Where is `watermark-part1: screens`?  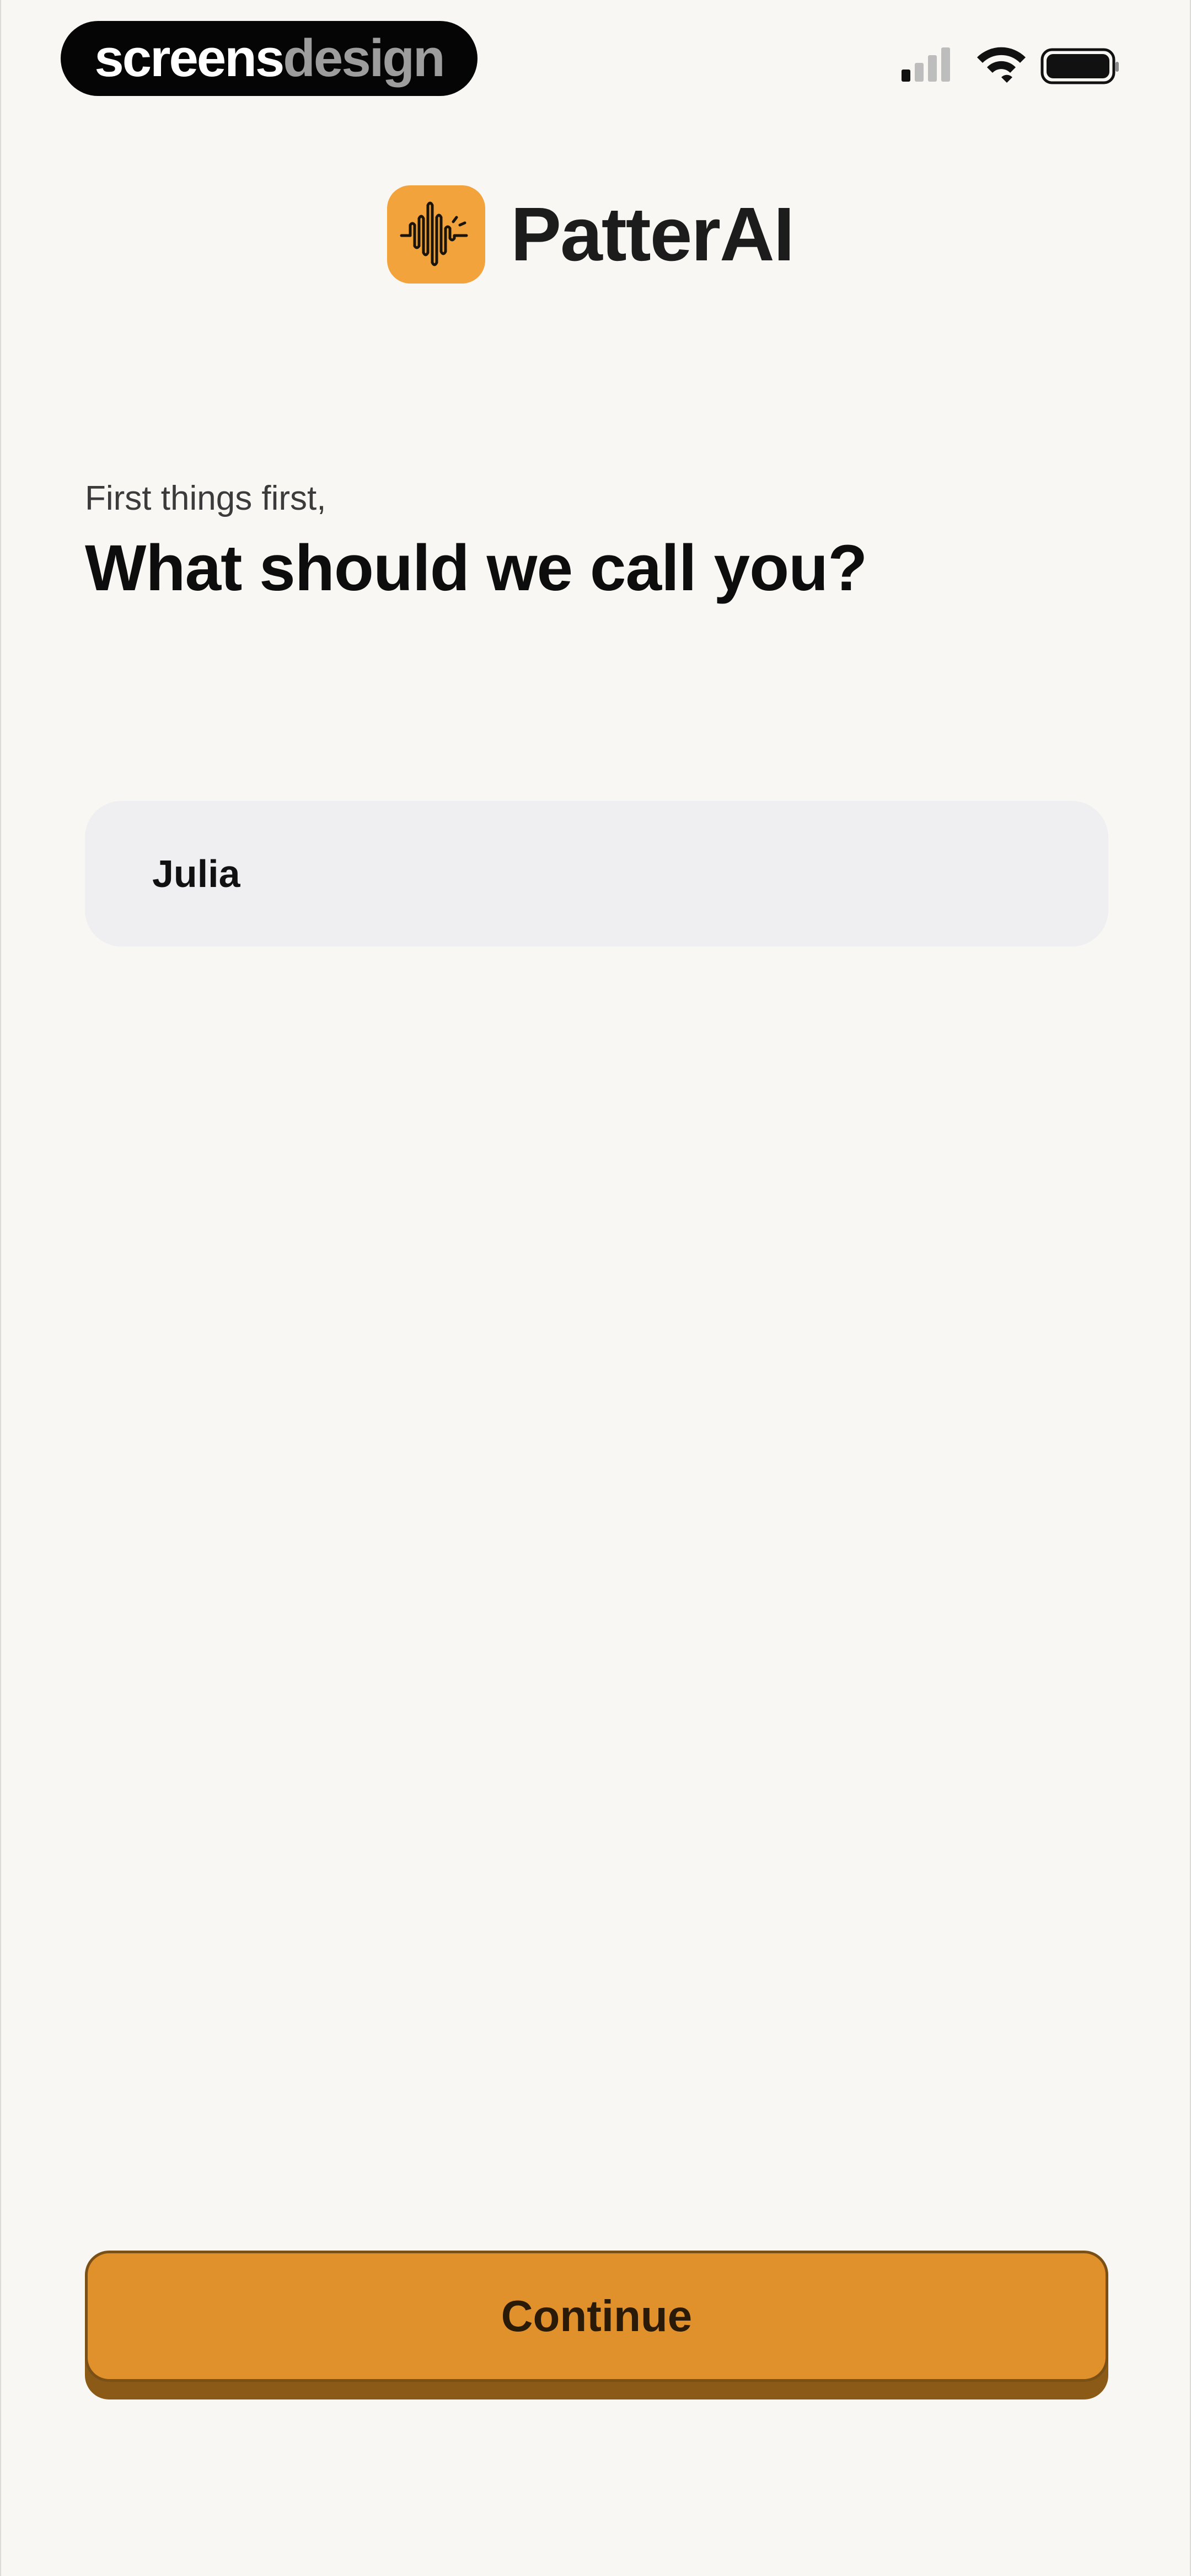 watermark-part1: screens is located at coordinates (189, 58).